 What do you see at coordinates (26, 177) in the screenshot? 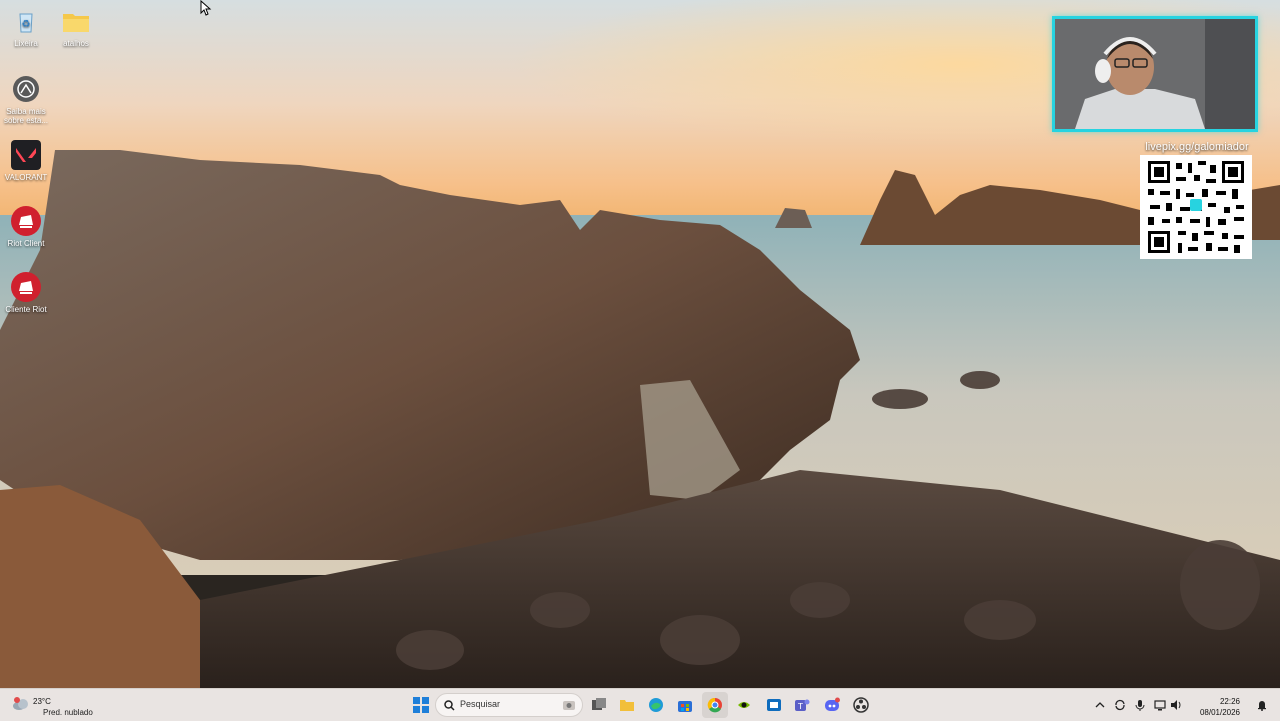
I see `desktop-icon-label: VALORANT` at bounding box center [26, 177].